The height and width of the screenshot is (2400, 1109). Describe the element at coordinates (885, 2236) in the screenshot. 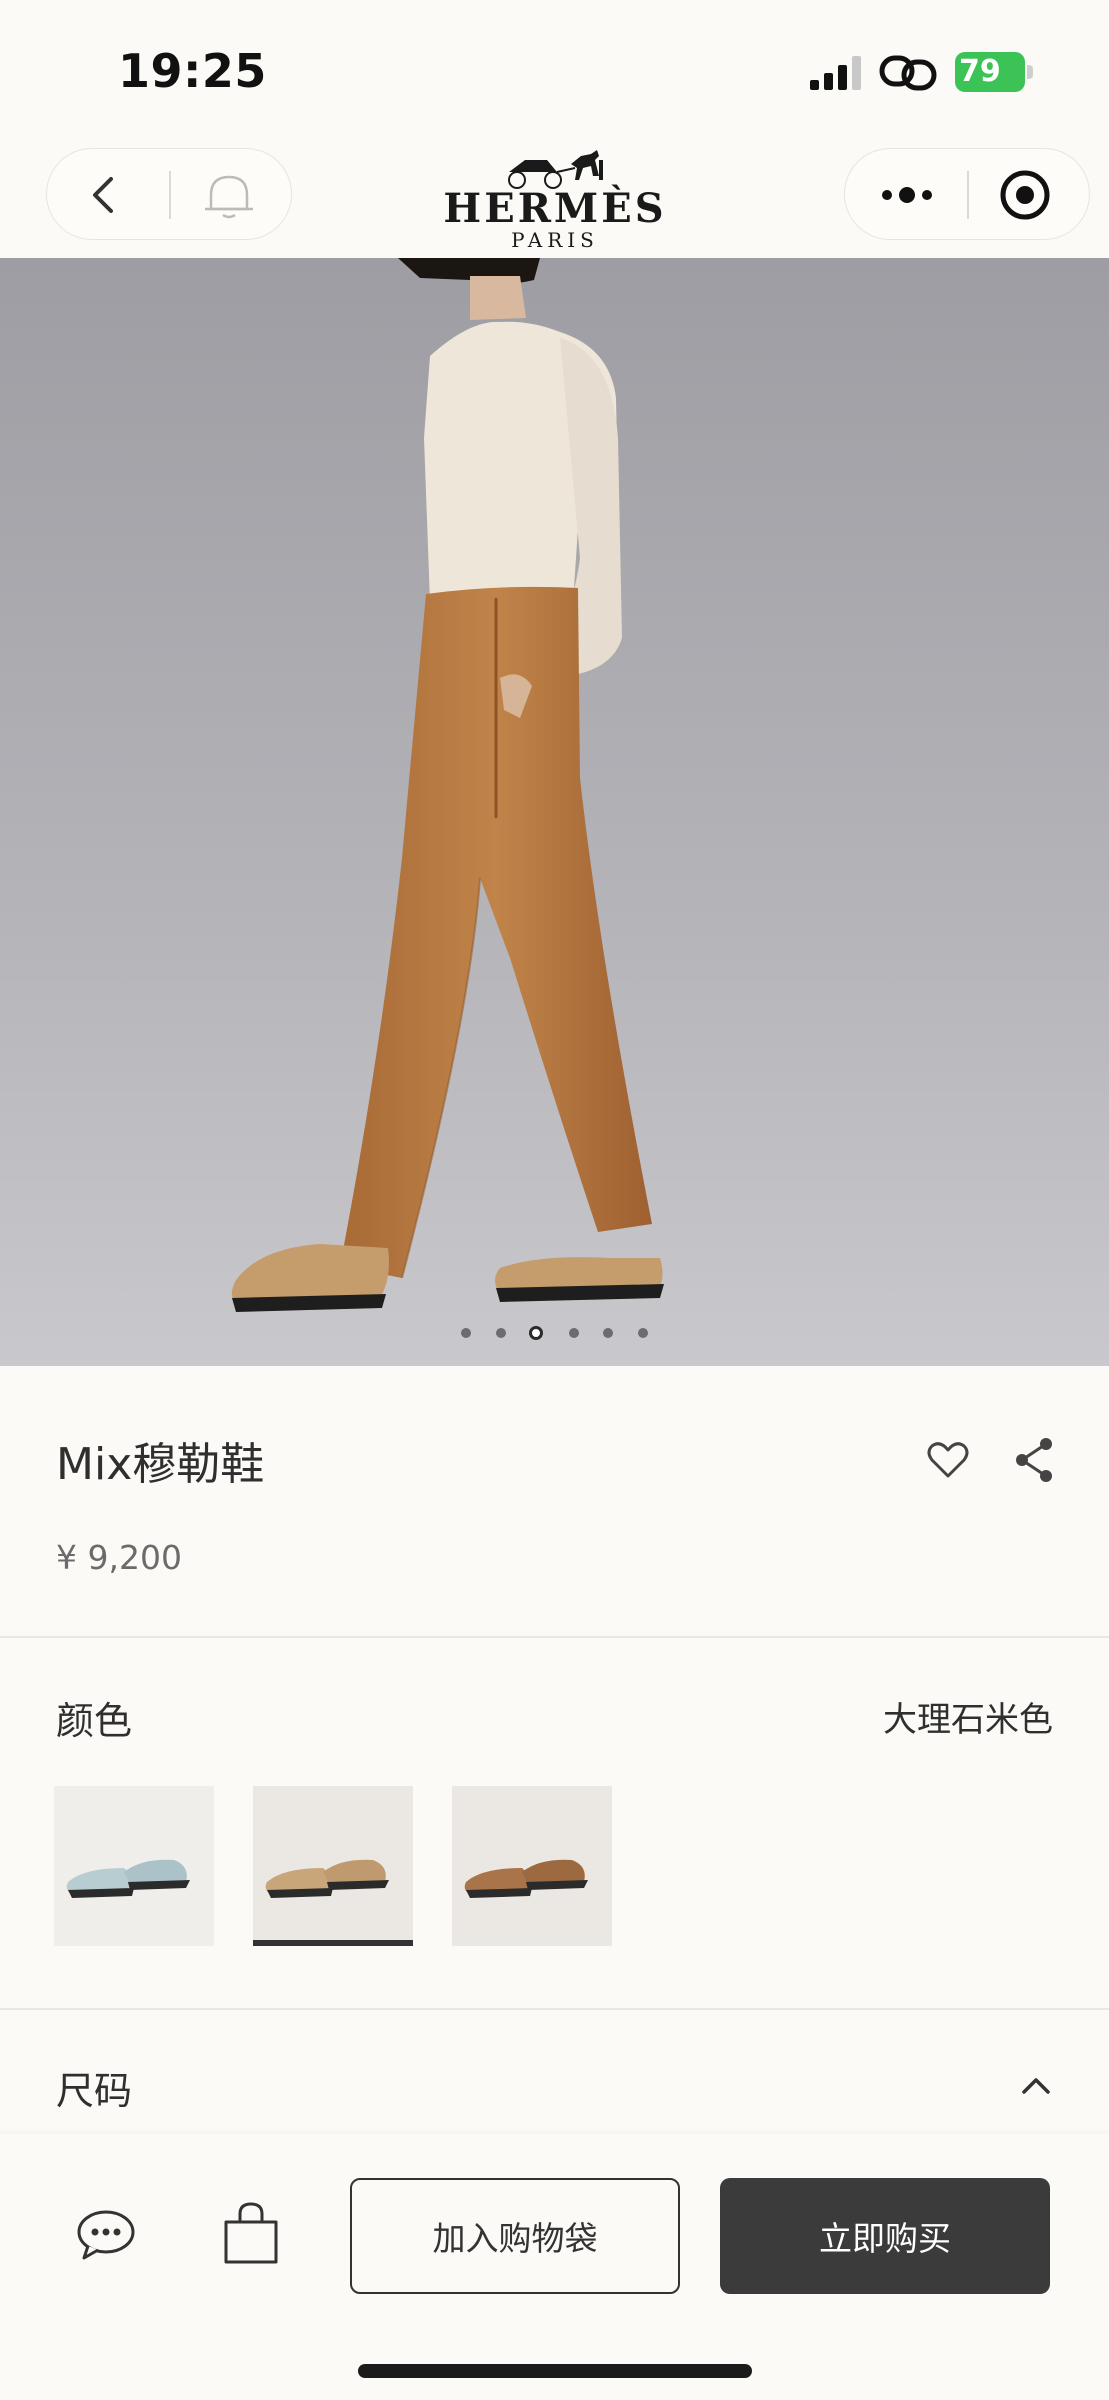

I see `buy-now-button: 立即购买` at that location.